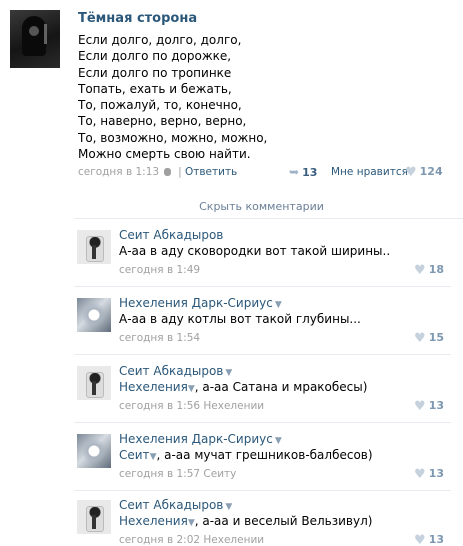 This screenshot has width=463, height=546. Describe the element at coordinates (159, 540) in the screenshot. I see `comment-time: сегодня в 2:02` at that location.